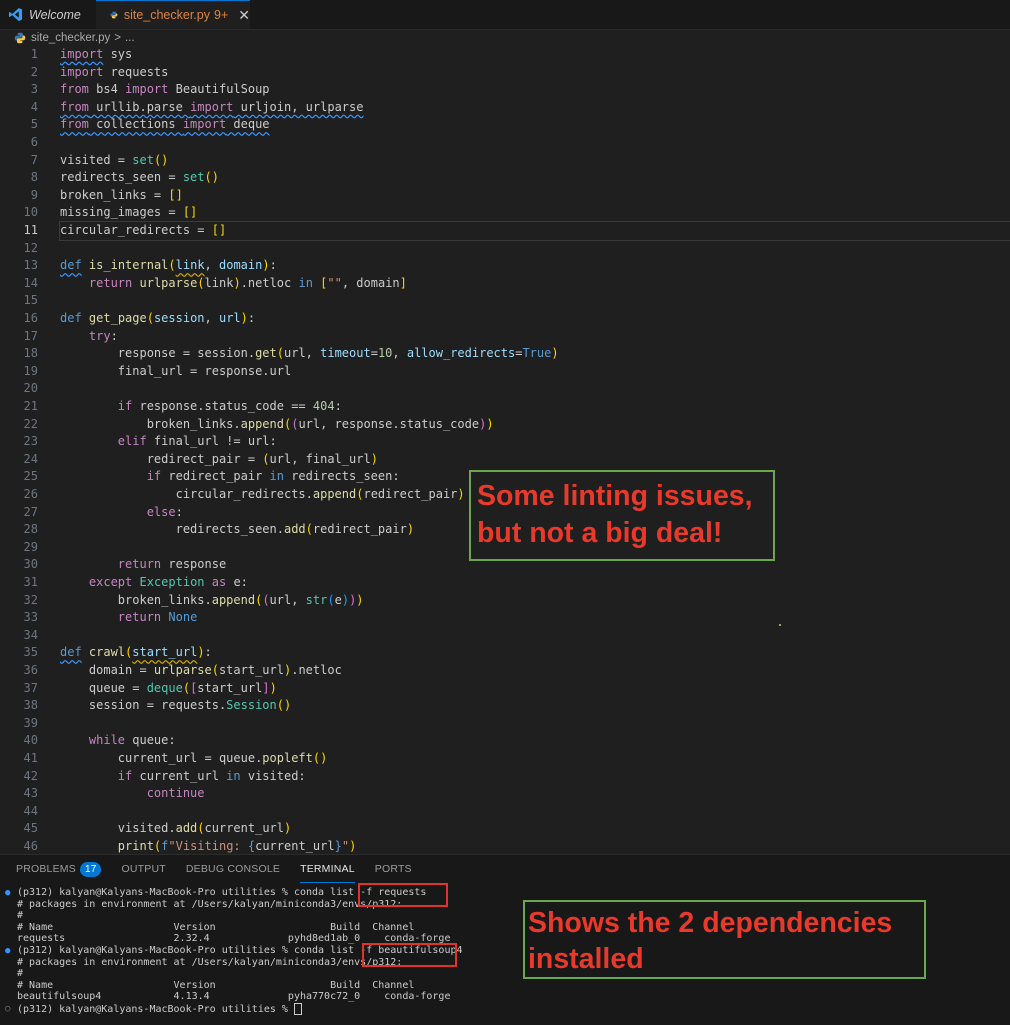  I want to click on code-line: 3 from bs4 import BeautifulSoup, so click(505, 90).